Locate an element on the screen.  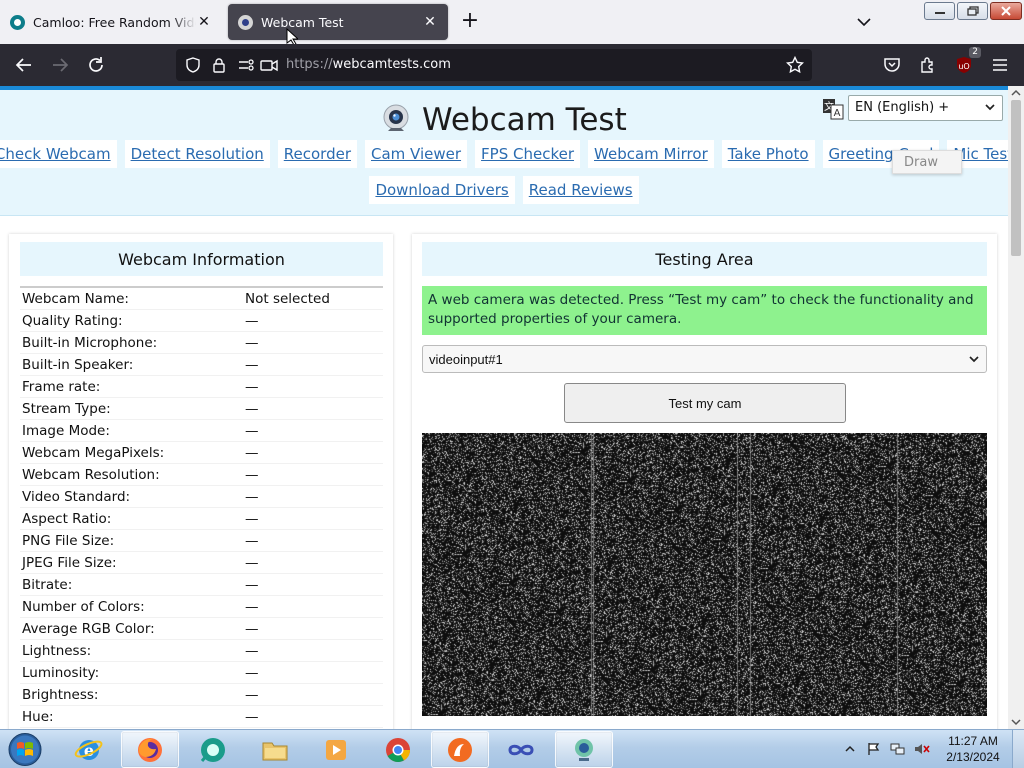
webcam-favicon-icon is located at coordinates (245, 22).